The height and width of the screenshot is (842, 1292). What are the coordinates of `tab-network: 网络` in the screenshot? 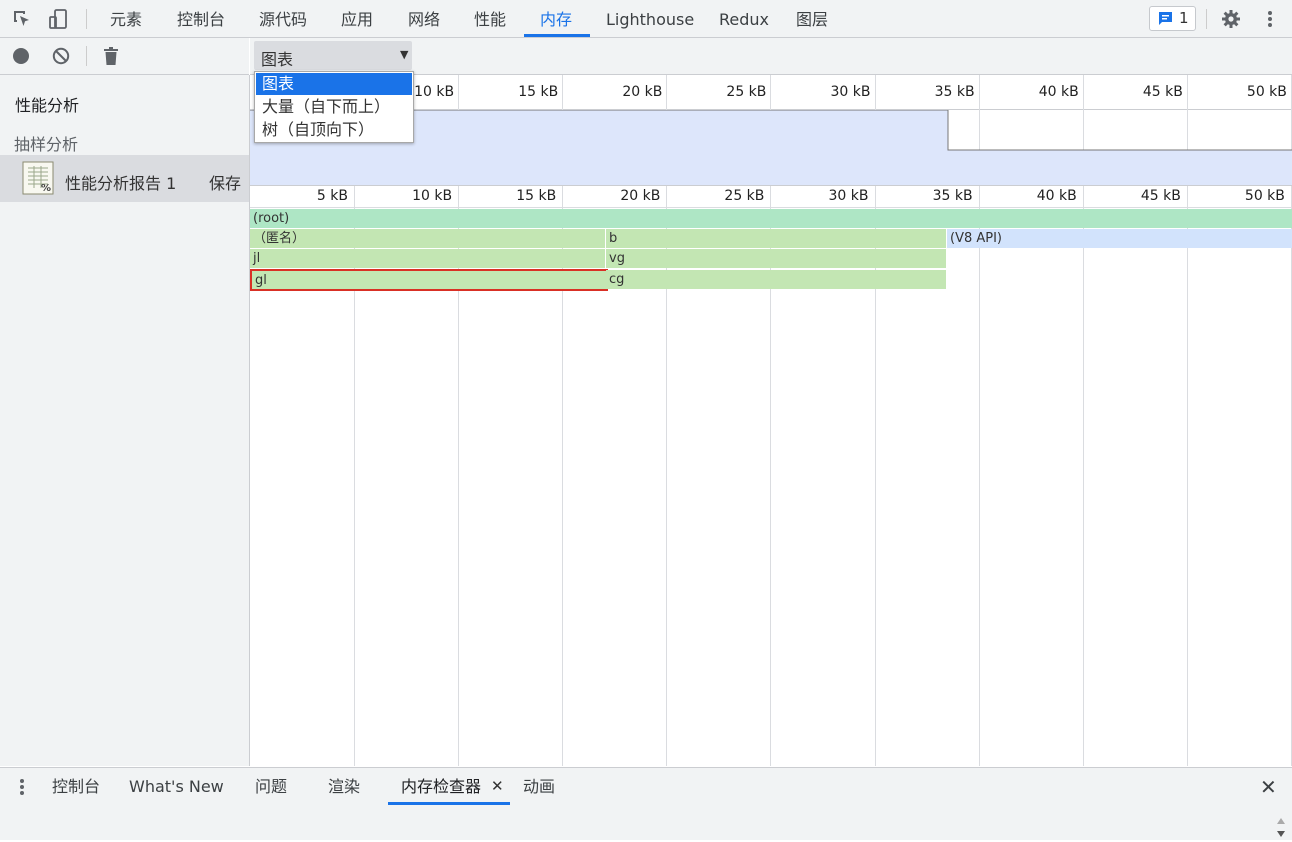 It's located at (424, 18).